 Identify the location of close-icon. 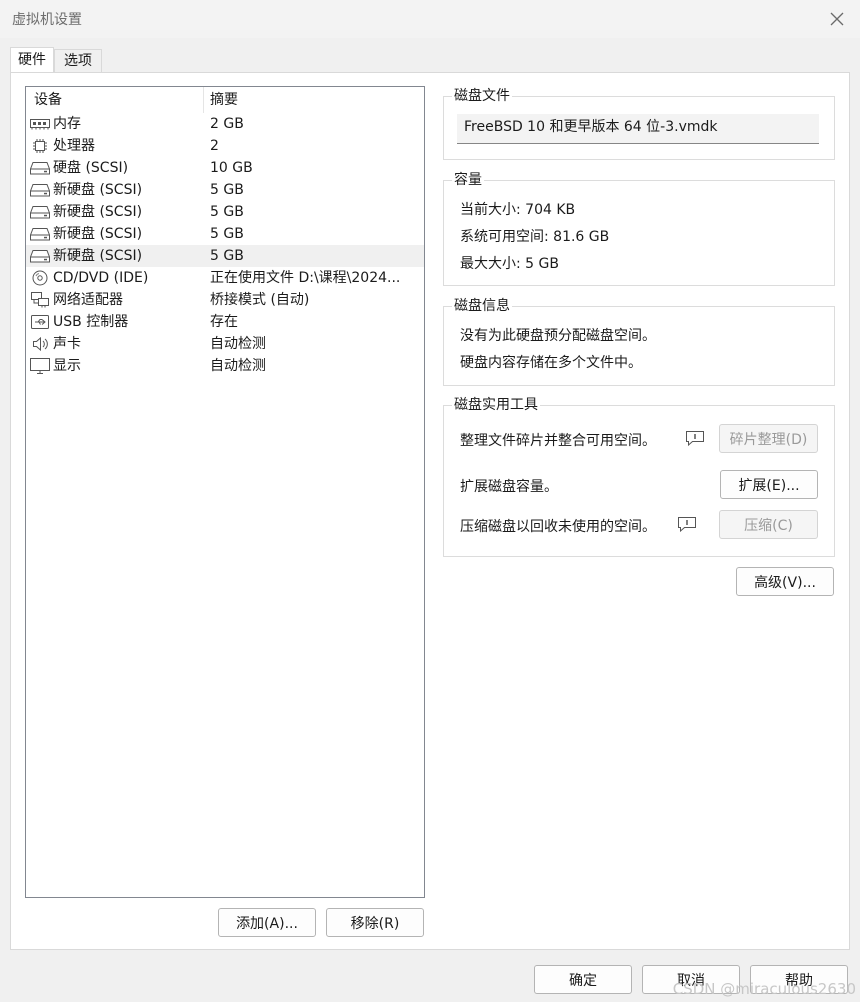
(837, 19).